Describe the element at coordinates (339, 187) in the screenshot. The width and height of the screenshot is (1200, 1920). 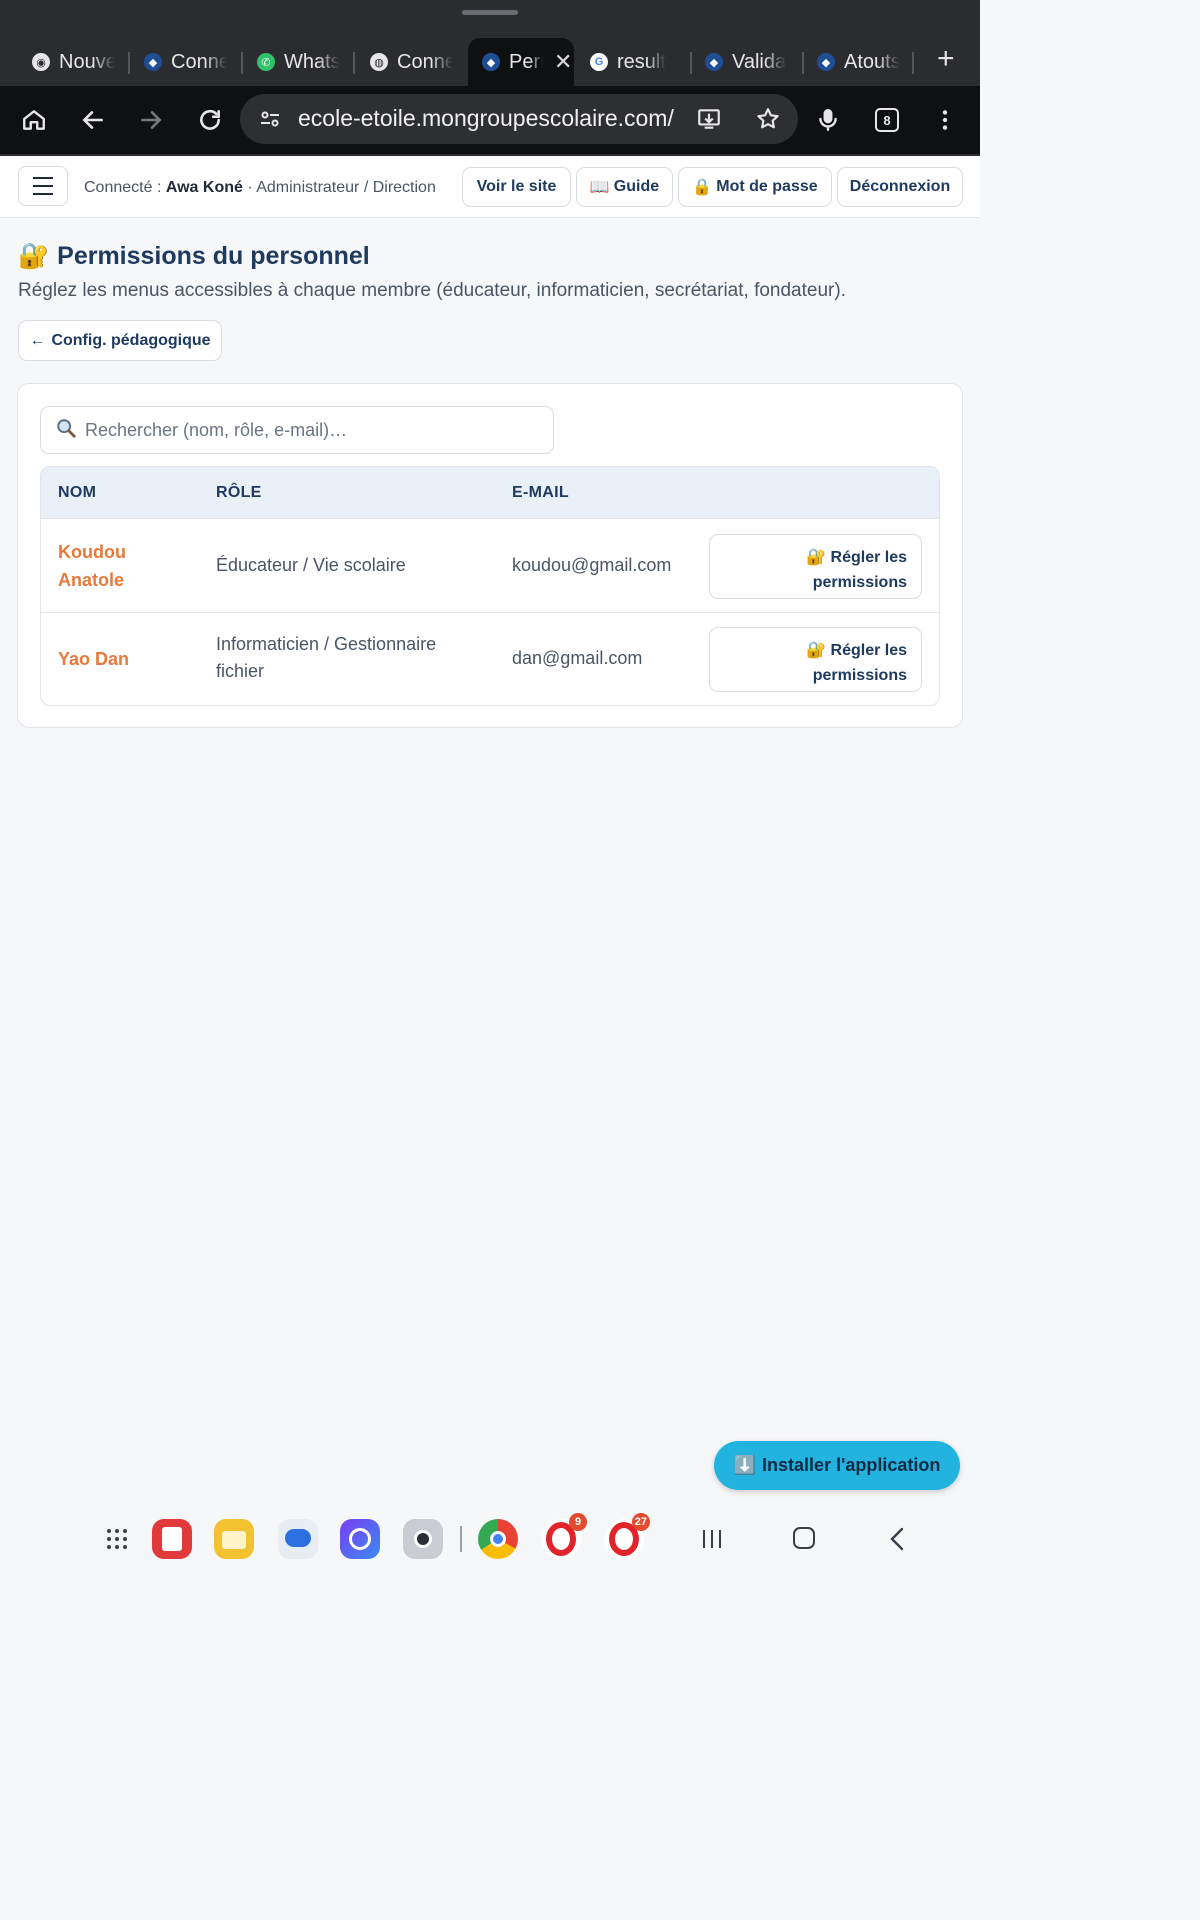
I see `connected-user-role: · Administrateur / Direction` at that location.